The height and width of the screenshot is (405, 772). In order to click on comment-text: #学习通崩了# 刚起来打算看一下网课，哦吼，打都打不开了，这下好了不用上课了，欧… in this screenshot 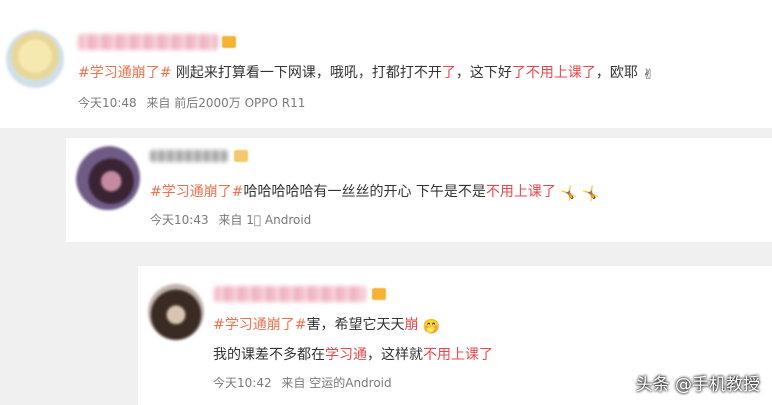, I will do `click(366, 72)`.